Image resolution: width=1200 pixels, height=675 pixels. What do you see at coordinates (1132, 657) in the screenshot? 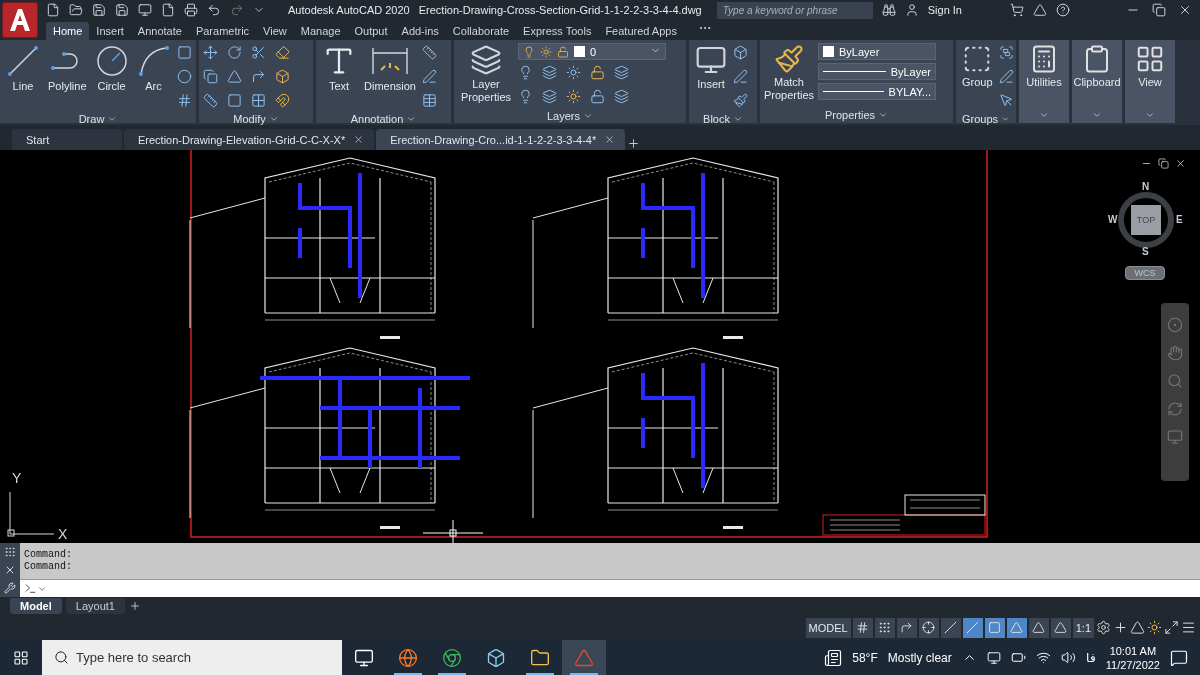
I see `clock: 10:01 AM 11/27/2022` at bounding box center [1132, 657].